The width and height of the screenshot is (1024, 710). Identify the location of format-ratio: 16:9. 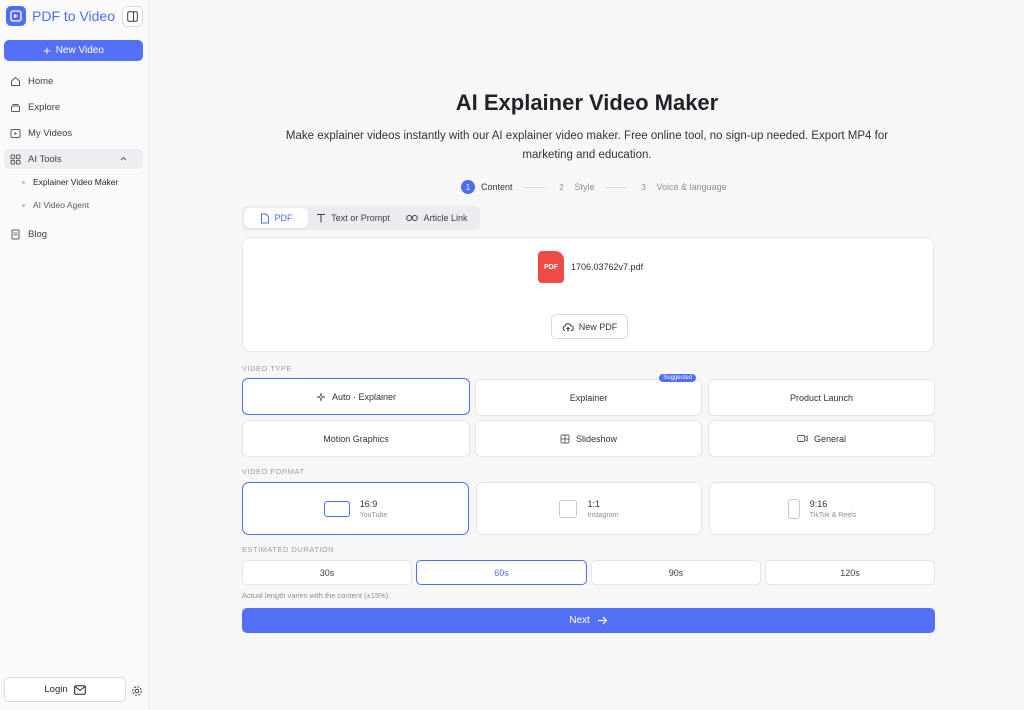
(368, 503).